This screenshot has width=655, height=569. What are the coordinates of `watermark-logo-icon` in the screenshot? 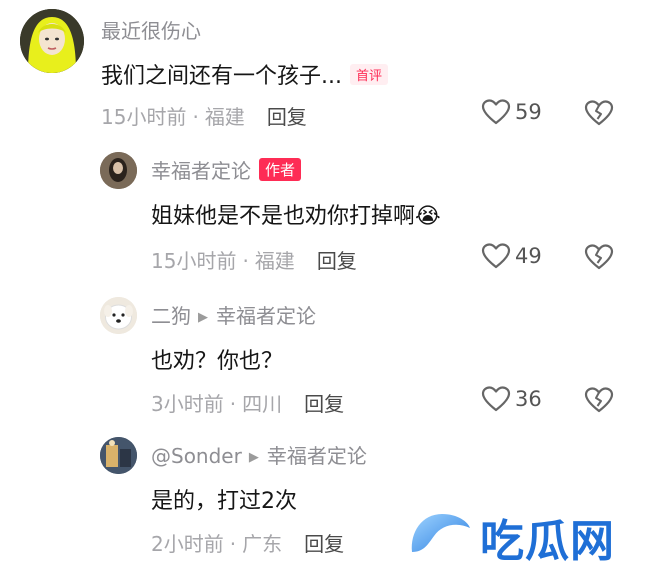 It's located at (440, 533).